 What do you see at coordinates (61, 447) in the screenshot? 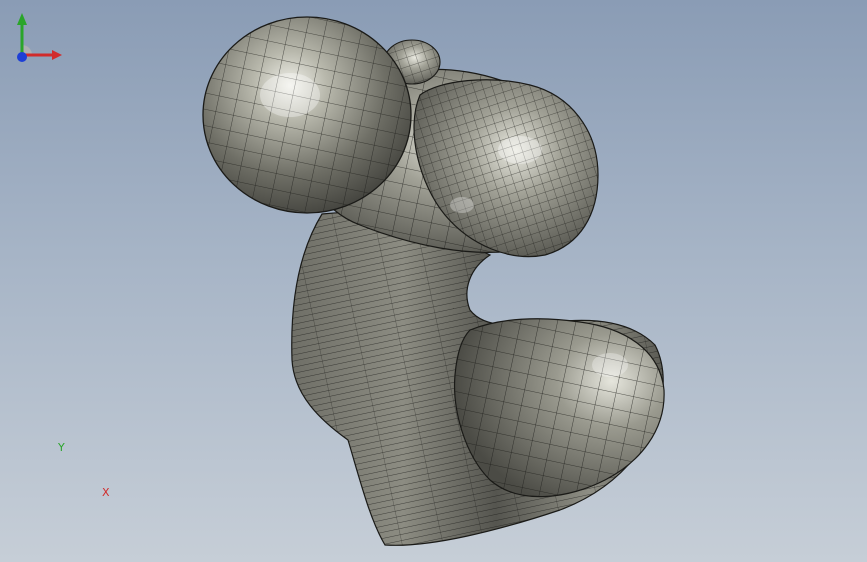
I see `y-axis-label: Y` at bounding box center [61, 447].